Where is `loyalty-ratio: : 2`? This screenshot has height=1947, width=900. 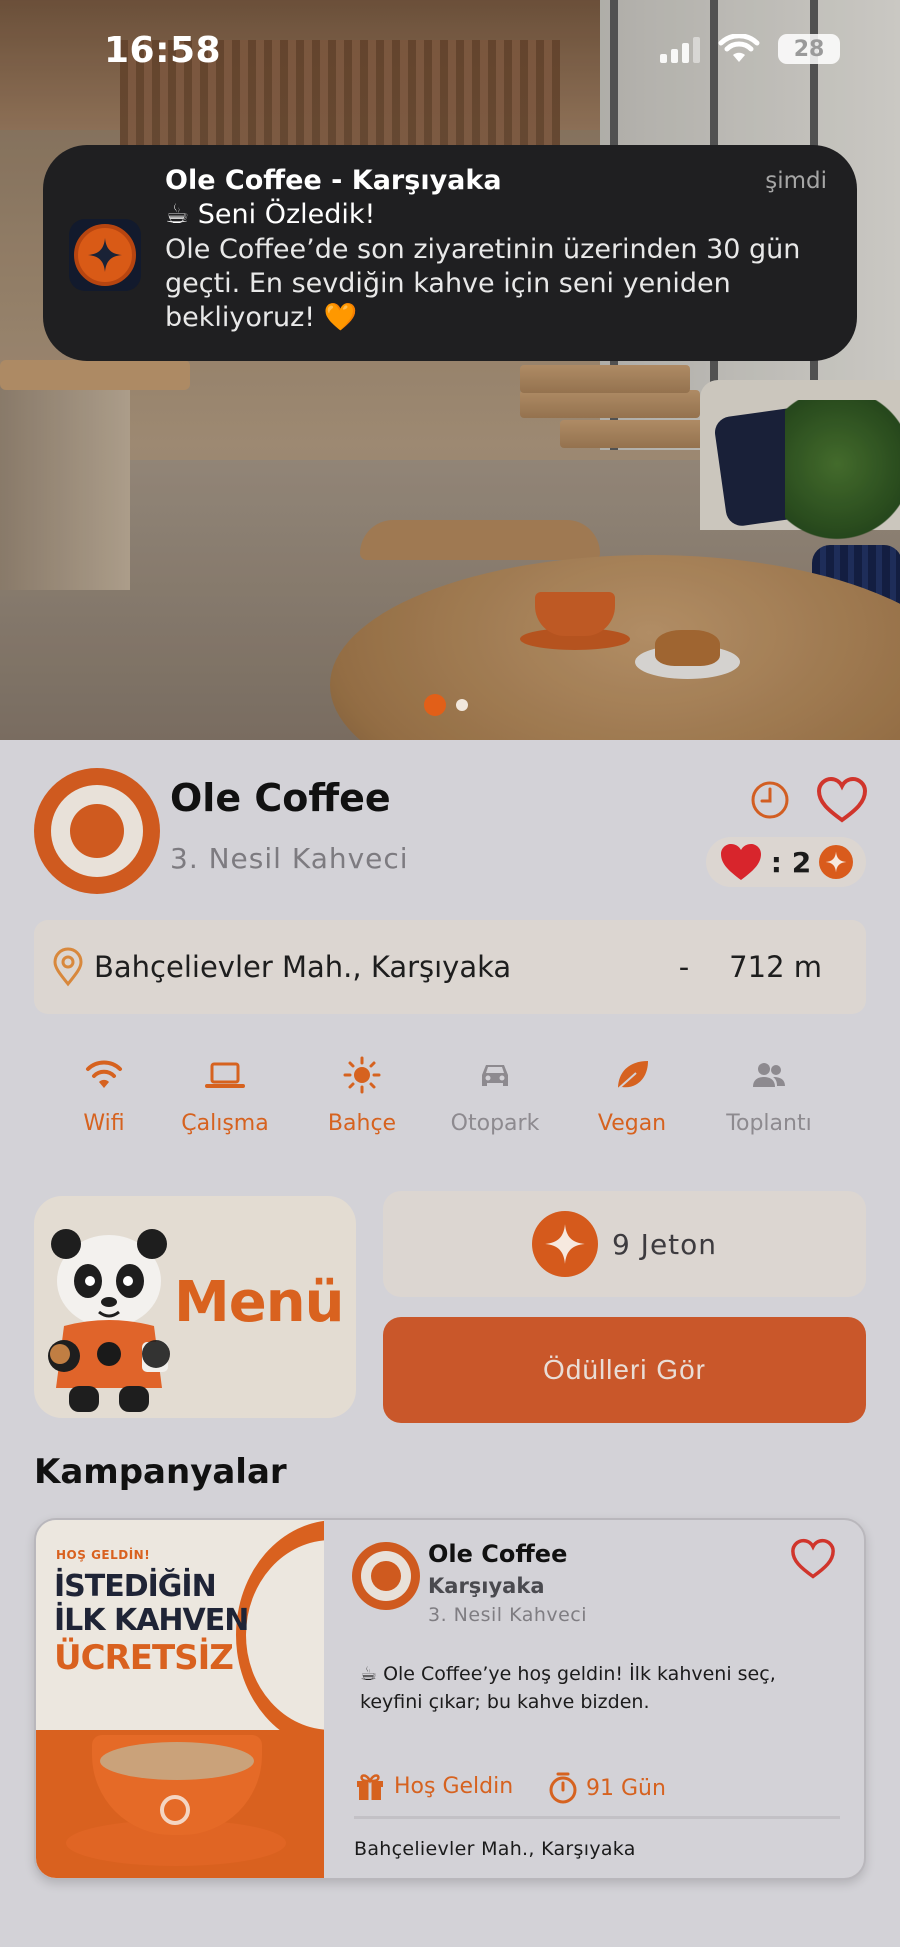
loyalty-ratio: : 2 is located at coordinates (791, 862).